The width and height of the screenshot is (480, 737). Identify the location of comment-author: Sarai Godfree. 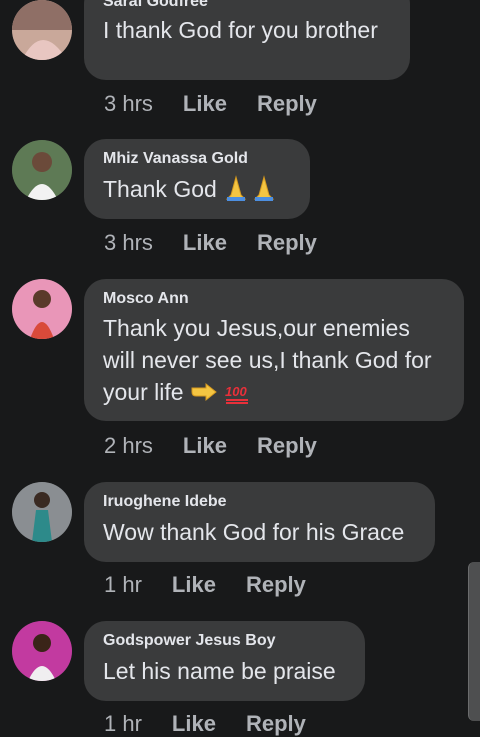
(155, 6).